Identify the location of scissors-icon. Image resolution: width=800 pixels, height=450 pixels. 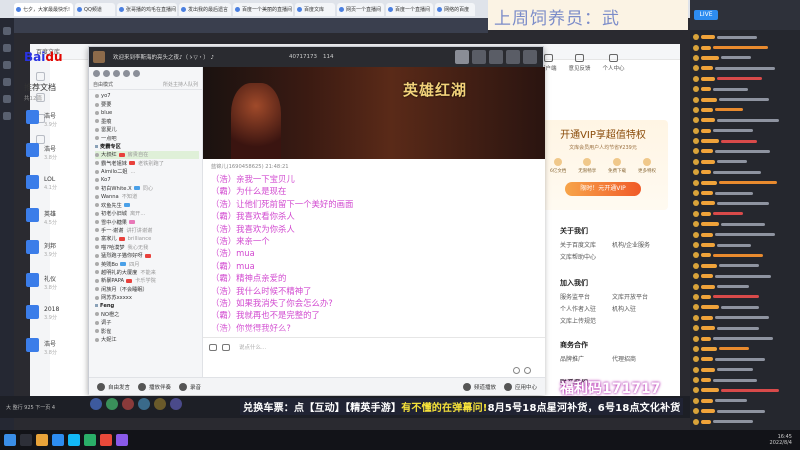
(226, 347).